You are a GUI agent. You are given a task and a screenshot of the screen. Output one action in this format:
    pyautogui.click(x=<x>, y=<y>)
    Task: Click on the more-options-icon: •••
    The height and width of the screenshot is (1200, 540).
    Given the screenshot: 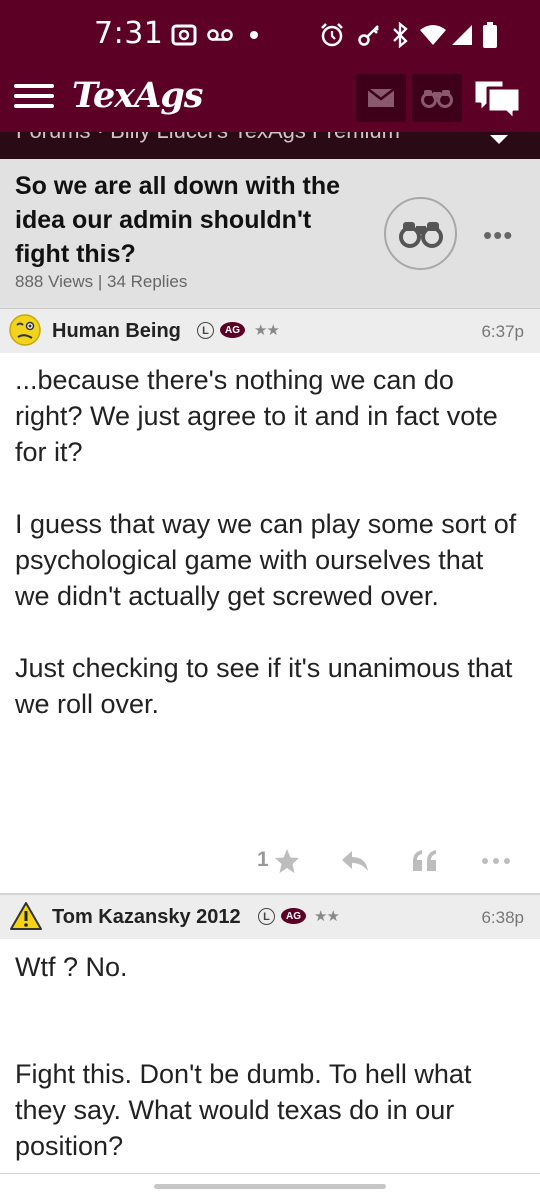 What is the action you would take?
    pyautogui.click(x=498, y=235)
    